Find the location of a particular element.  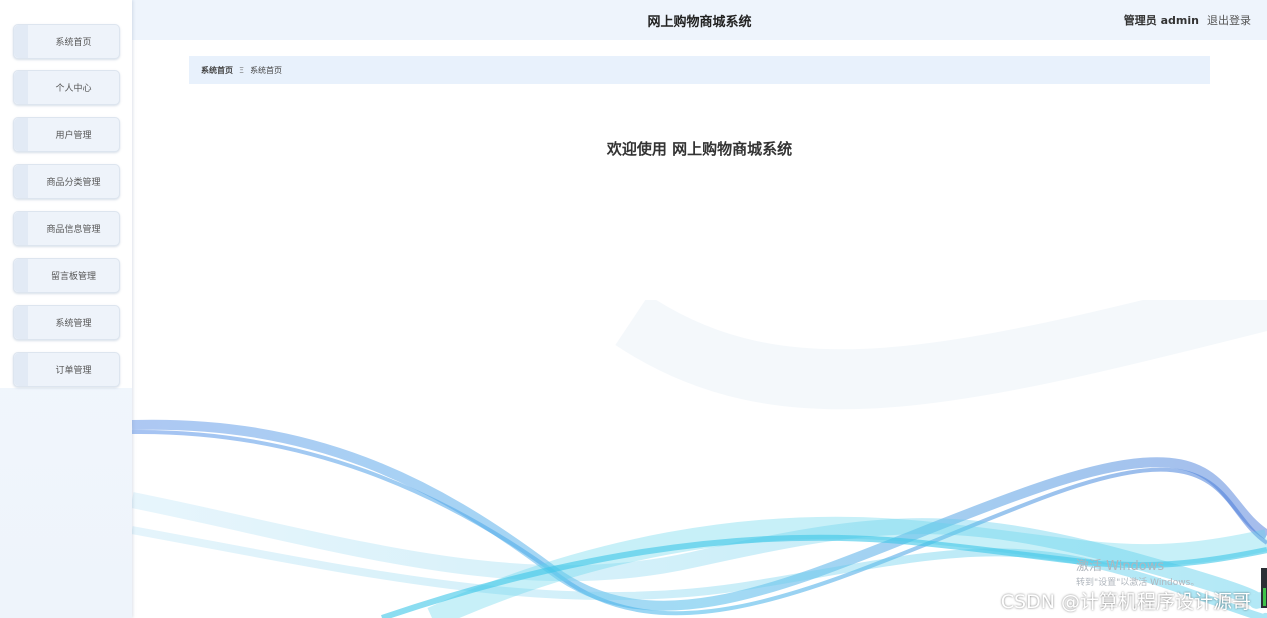

sidebar-item-label: 留言板管理 is located at coordinates (73, 277).